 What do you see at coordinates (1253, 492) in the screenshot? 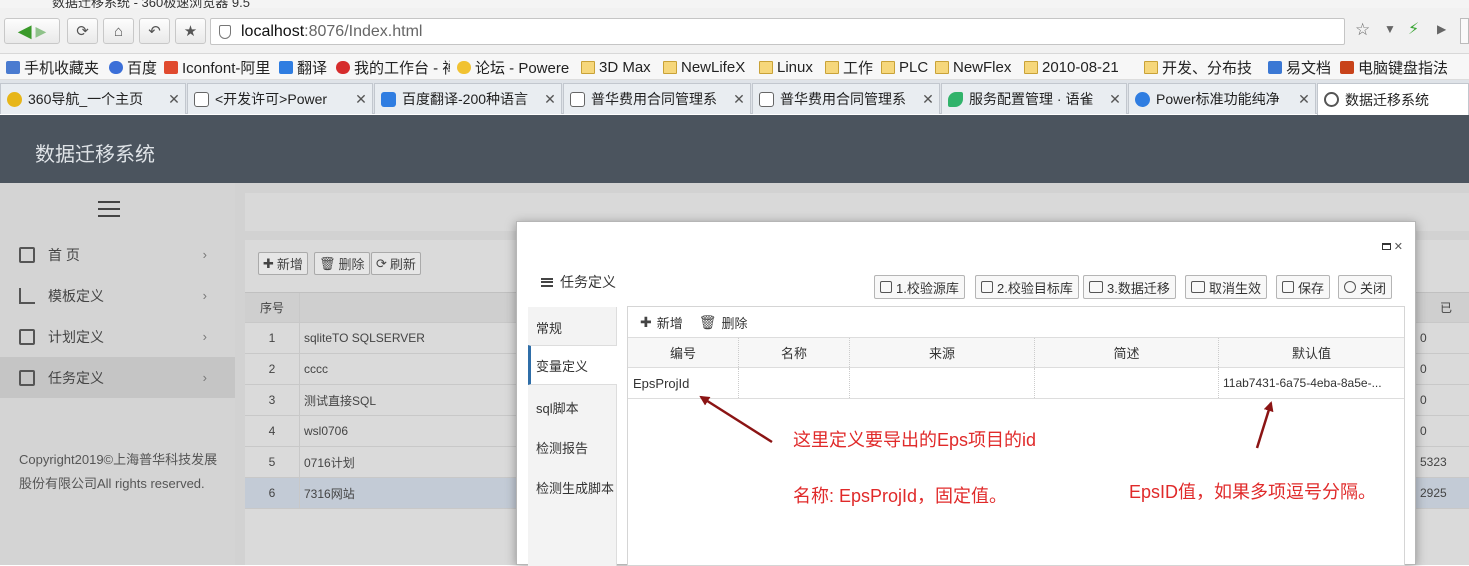
I see `annotation-note: EpsID值，如果多项逗号分隔。` at bounding box center [1253, 492].